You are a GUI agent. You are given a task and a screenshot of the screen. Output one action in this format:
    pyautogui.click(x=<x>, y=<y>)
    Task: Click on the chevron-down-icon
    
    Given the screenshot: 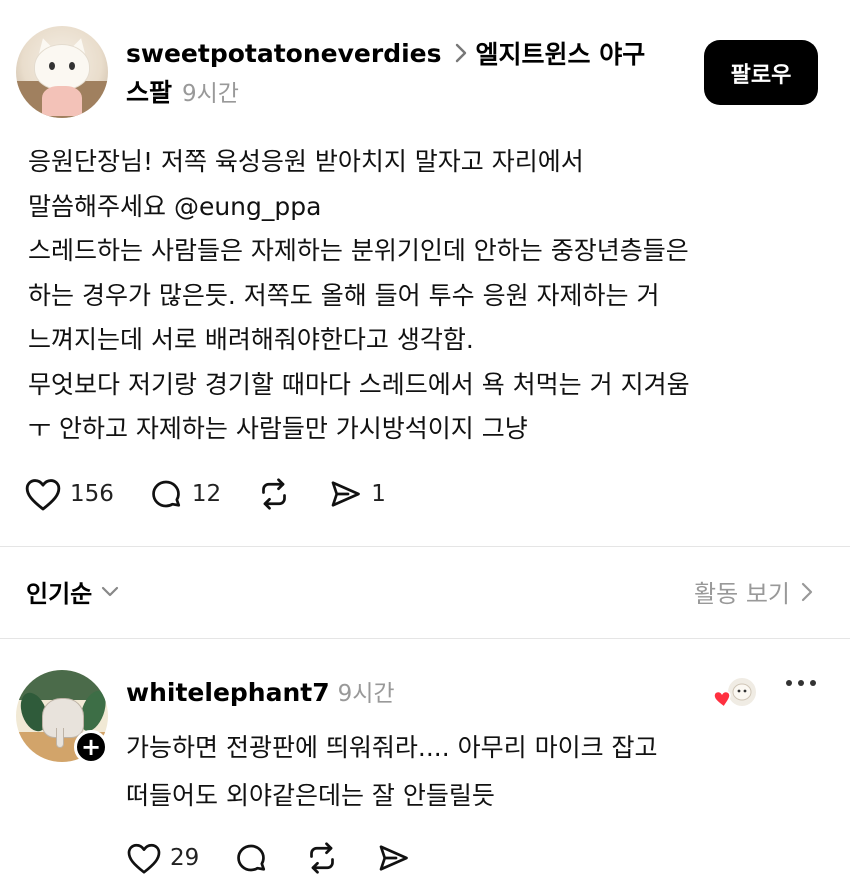 What is the action you would take?
    pyautogui.click(x=110, y=591)
    